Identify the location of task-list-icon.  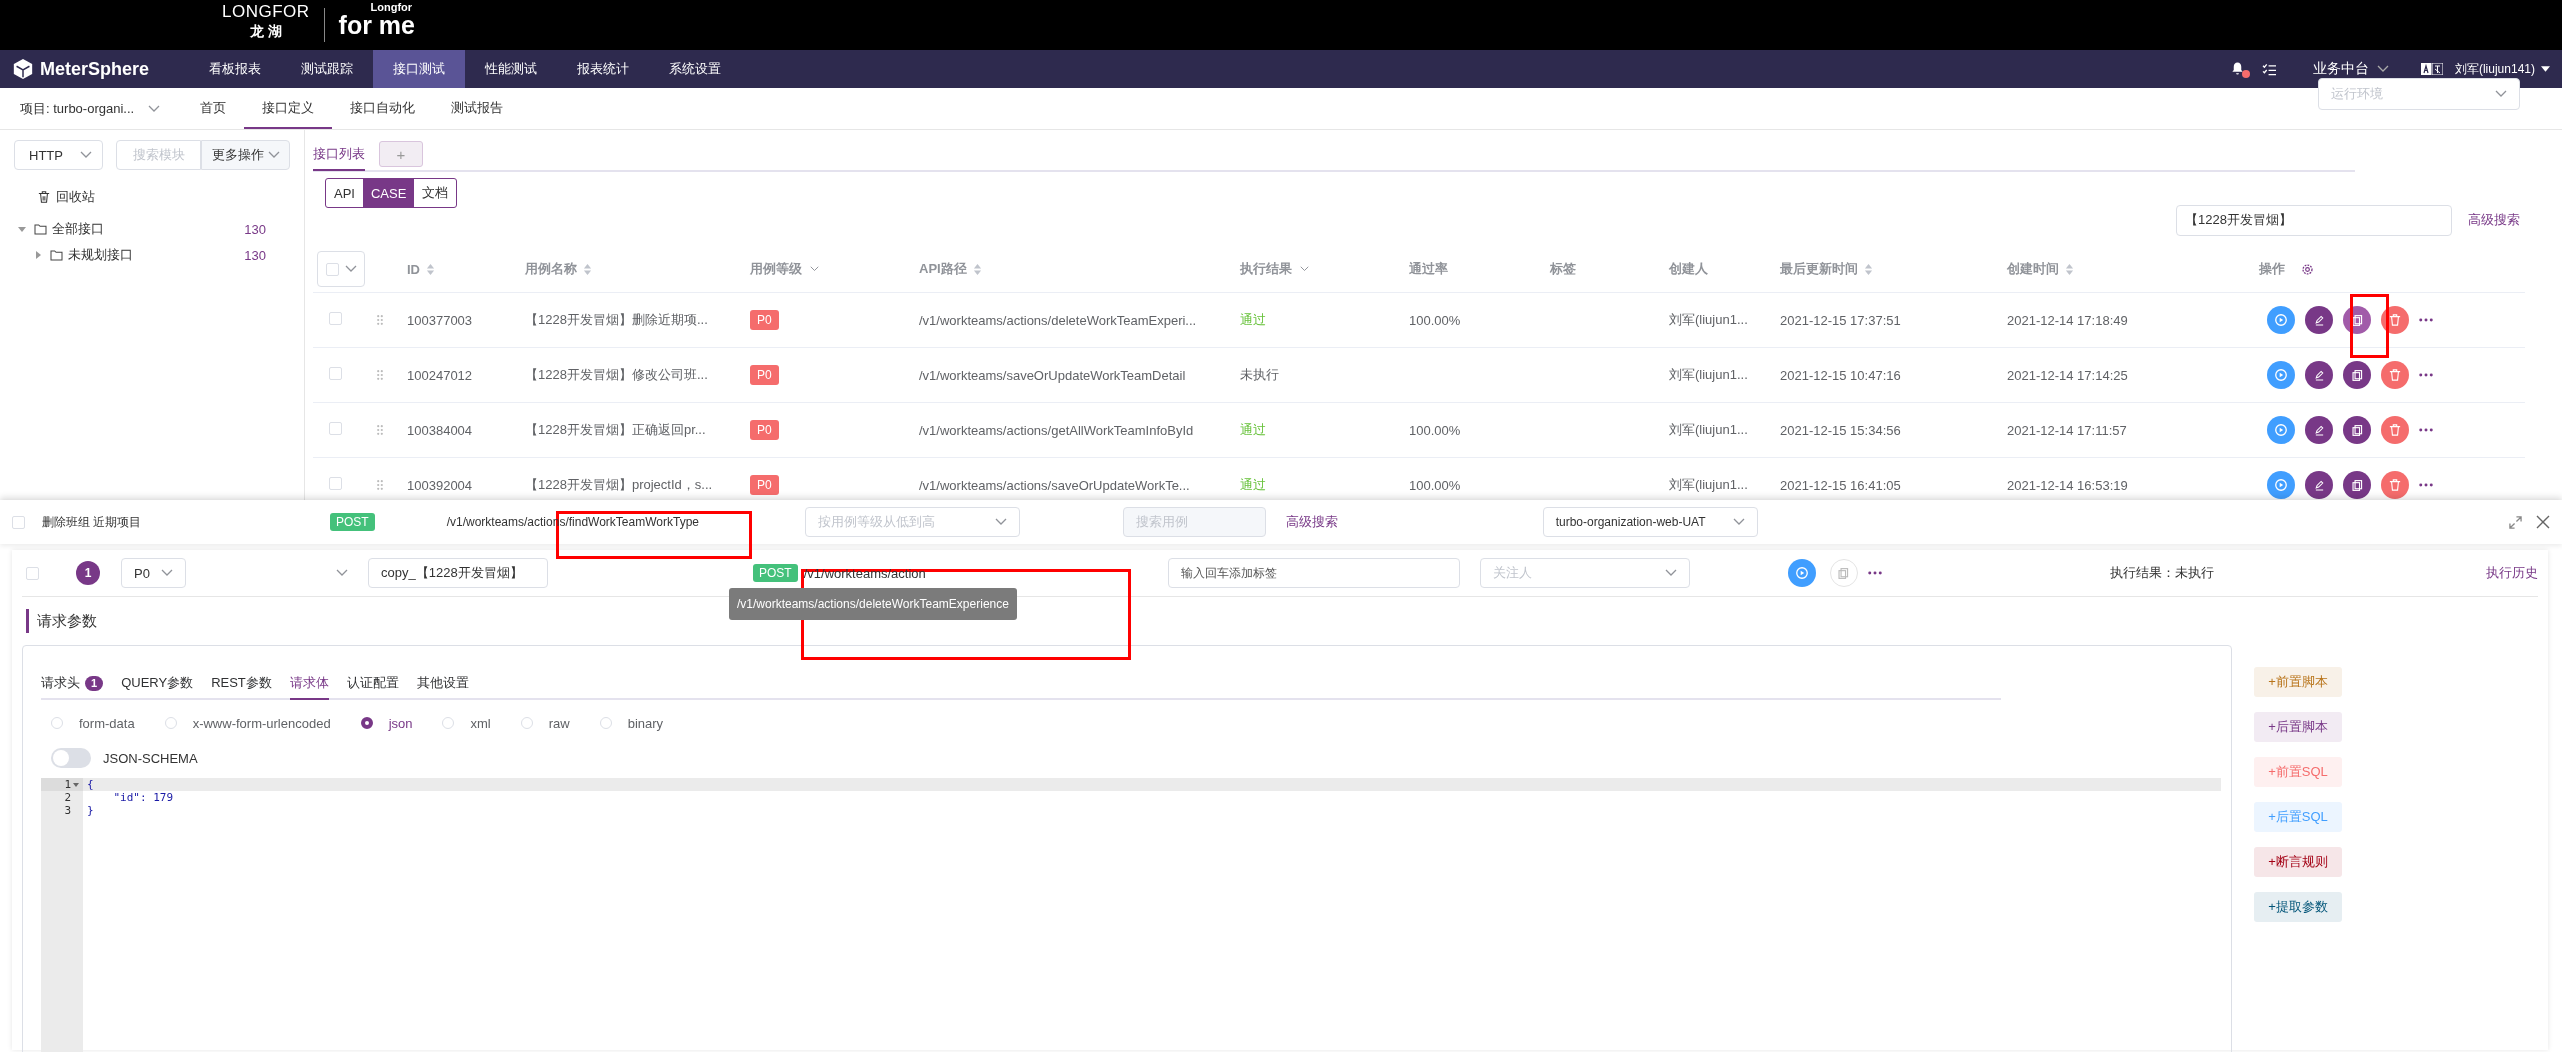
(2269, 69).